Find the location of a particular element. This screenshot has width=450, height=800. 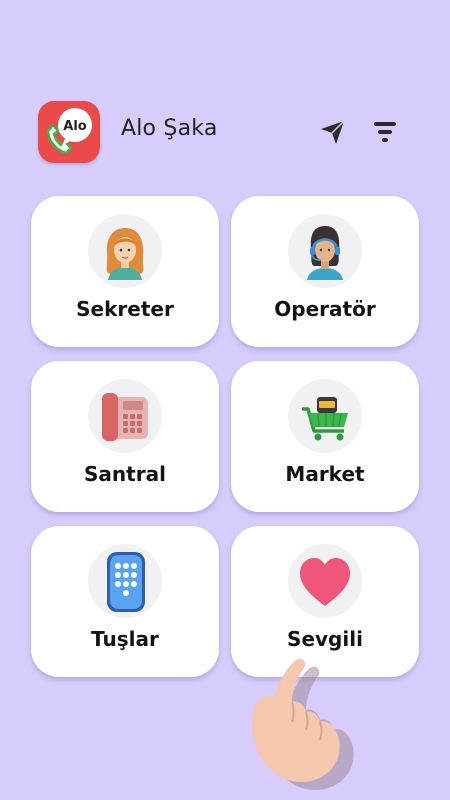

card-santral: Santral is located at coordinates (125, 436).